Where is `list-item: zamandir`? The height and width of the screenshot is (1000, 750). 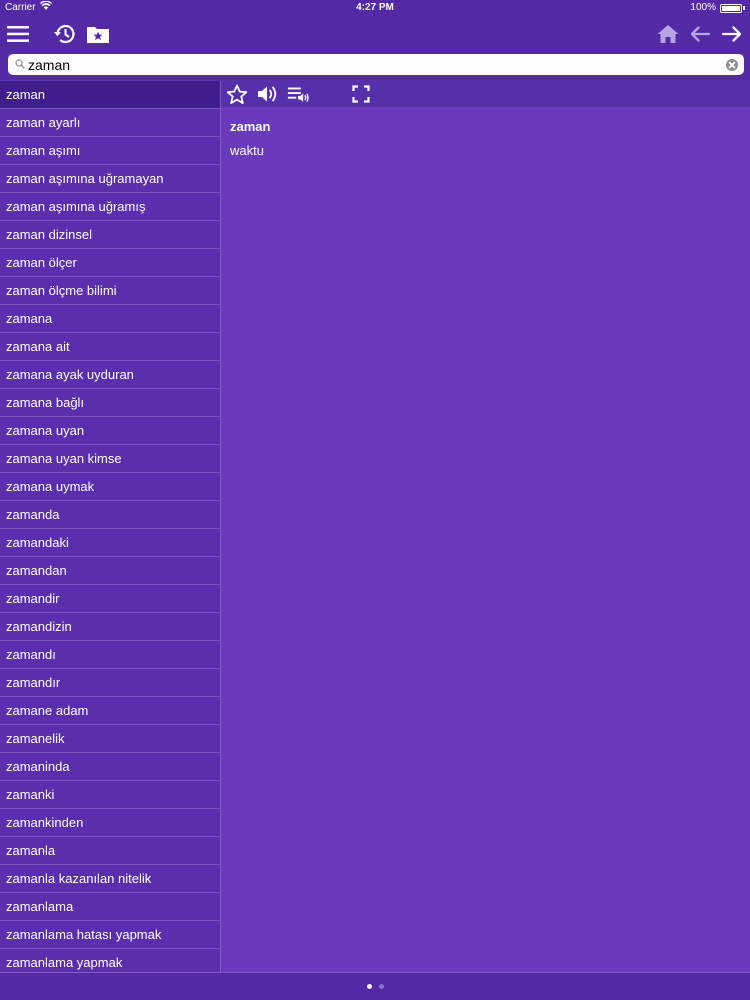 list-item: zamandir is located at coordinates (110, 599).